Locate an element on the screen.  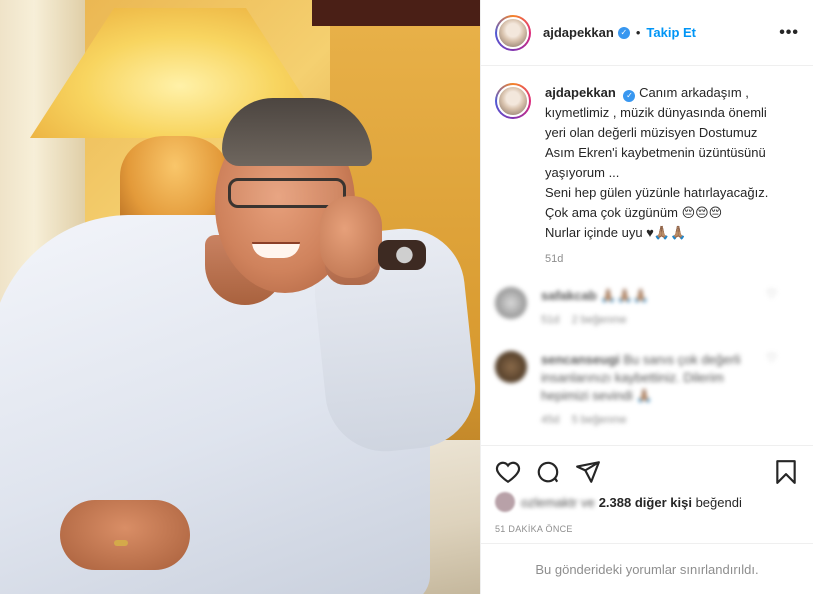
comment-username: sencanseugi is located at coordinates (580, 359).